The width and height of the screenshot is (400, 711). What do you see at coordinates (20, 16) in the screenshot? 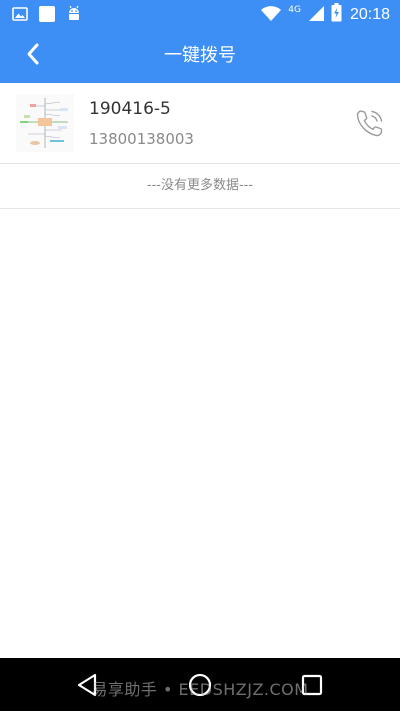
I see `image-icon` at bounding box center [20, 16].